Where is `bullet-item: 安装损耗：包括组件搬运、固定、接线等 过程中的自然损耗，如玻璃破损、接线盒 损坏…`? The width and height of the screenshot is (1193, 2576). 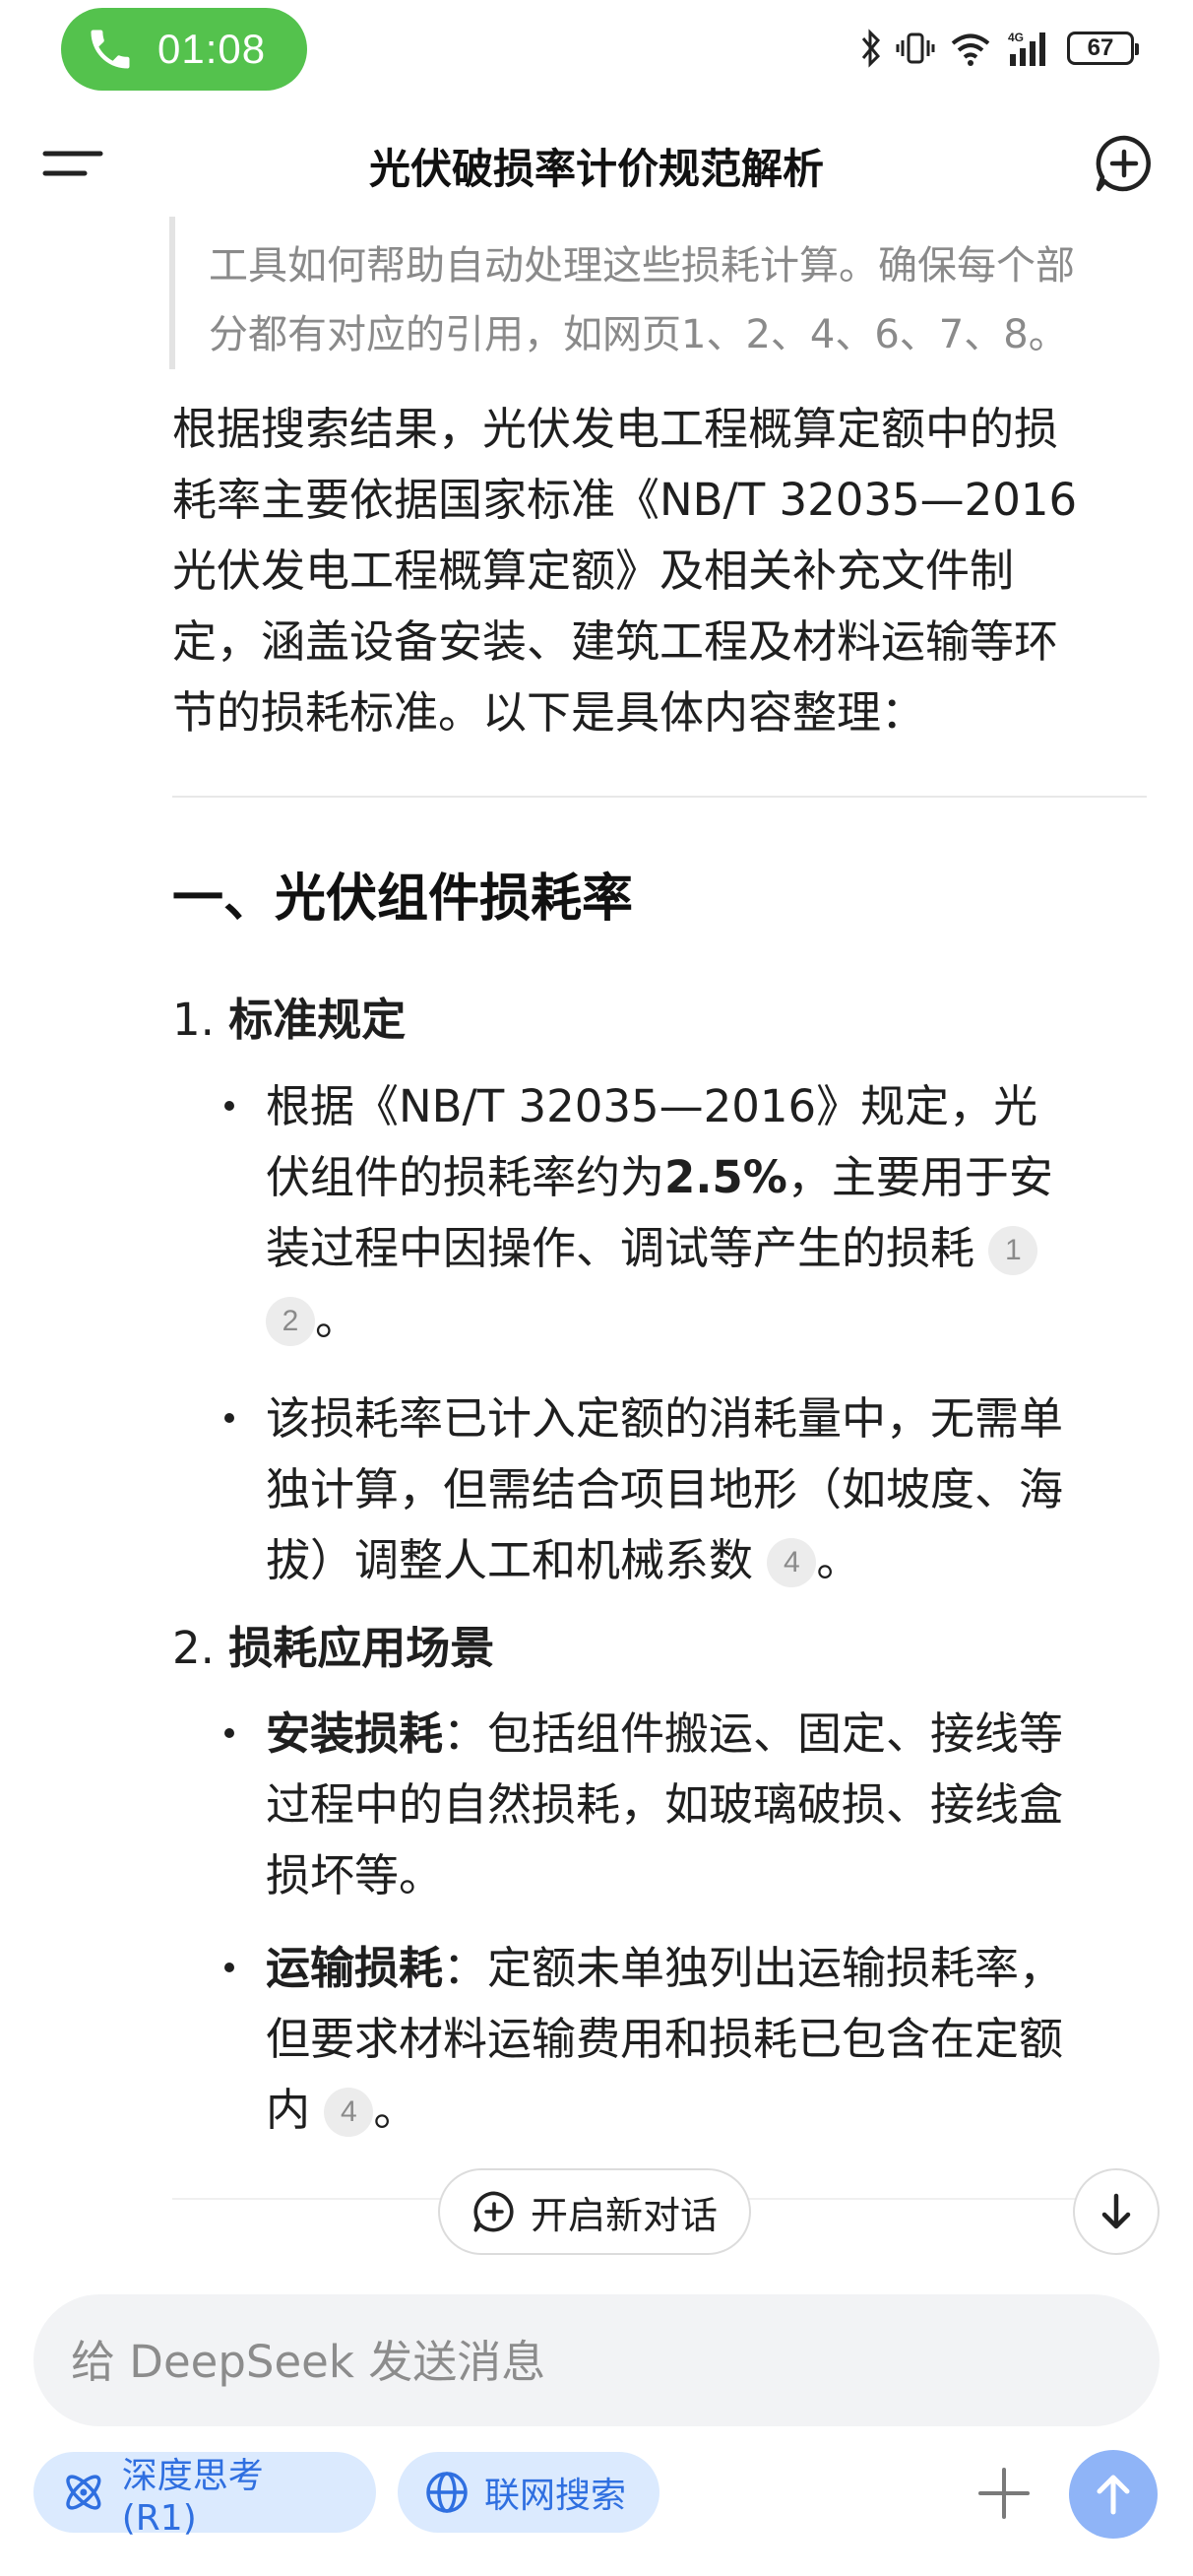
bullet-item: 安装损耗：包括组件搬运、固定、接线等 过程中的自然损耗，如玻璃破损、接线盒 损坏… is located at coordinates (687, 1805).